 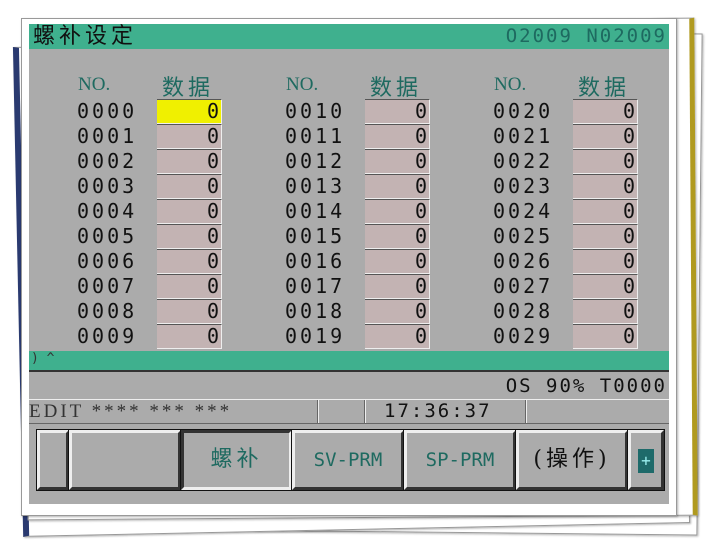 I want to click on command-input-line: ) ^, so click(x=349, y=361).